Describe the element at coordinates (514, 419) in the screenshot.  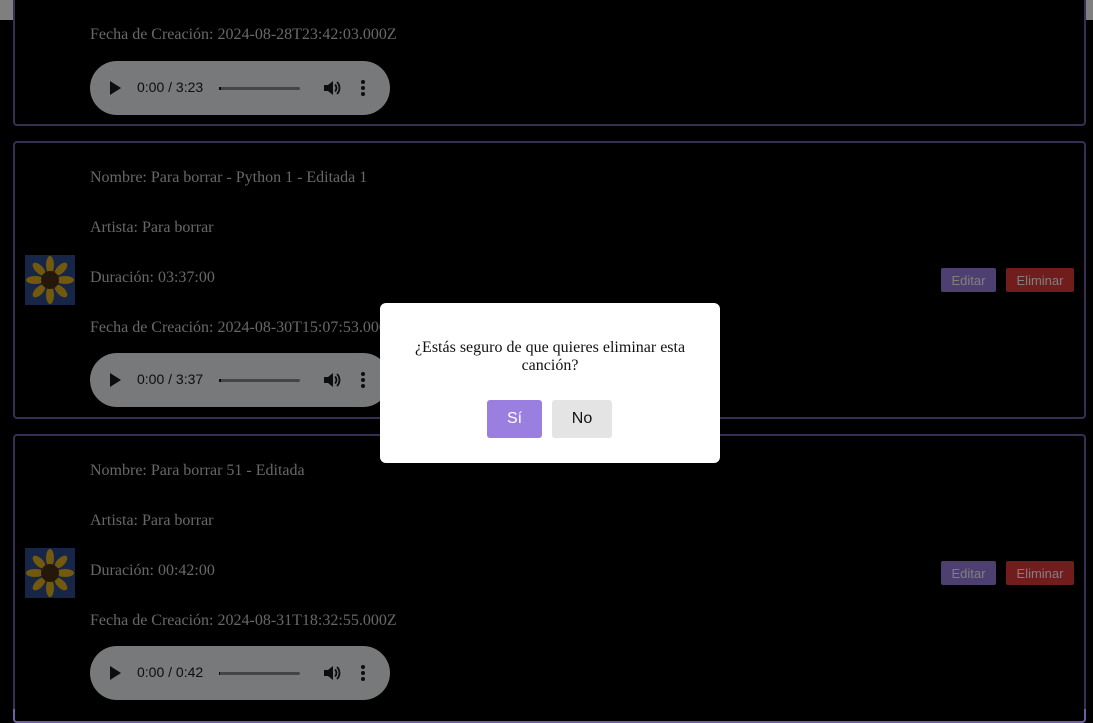
I see `confirm-yes-button: Sí` at that location.